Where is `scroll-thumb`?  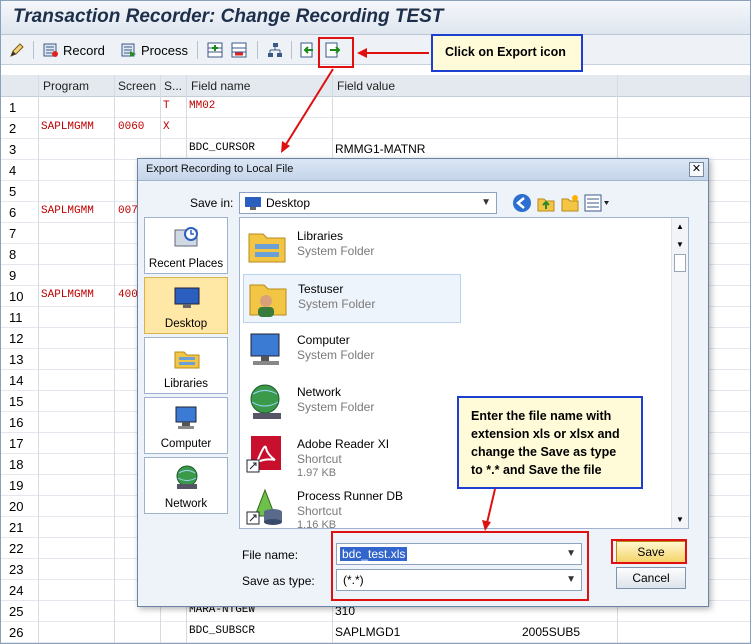
scroll-thumb is located at coordinates (680, 263).